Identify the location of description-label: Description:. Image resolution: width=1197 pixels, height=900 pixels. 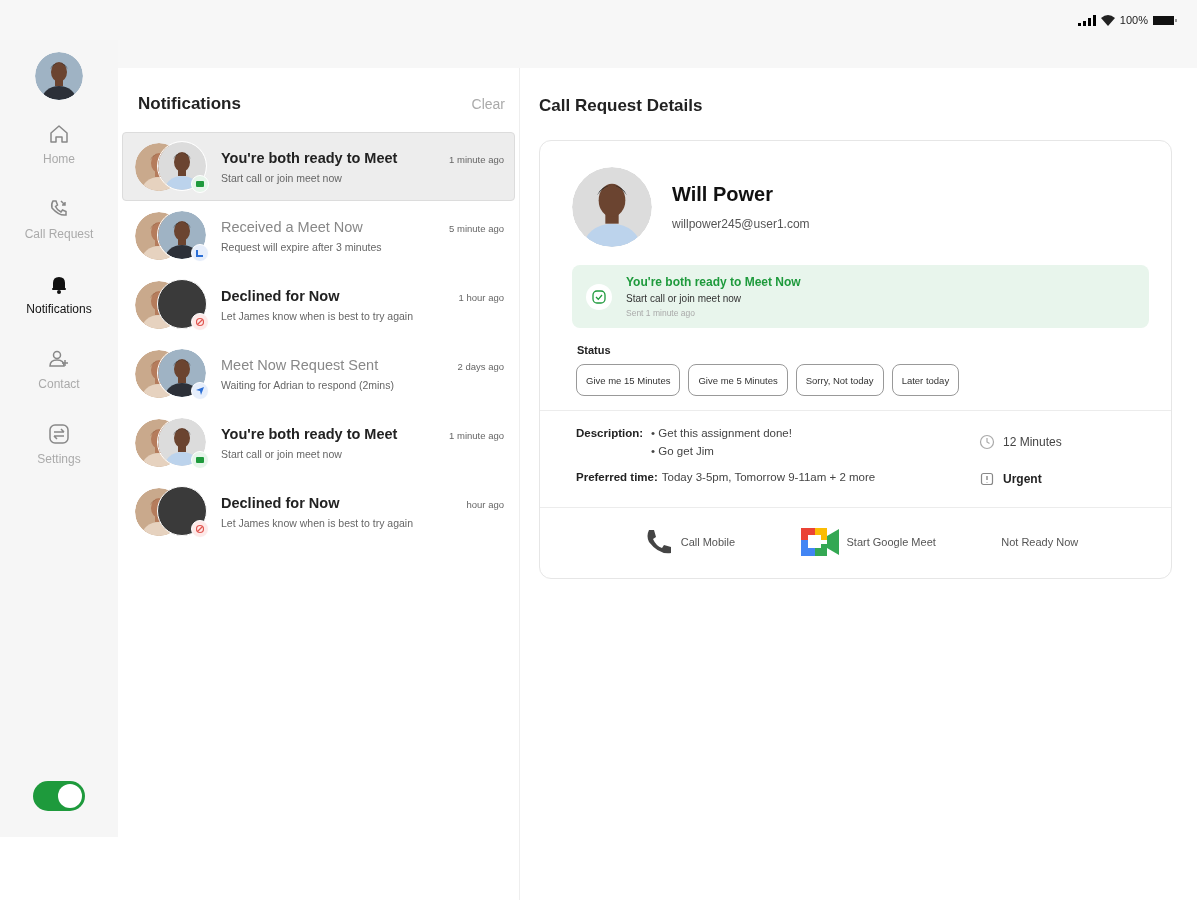
(610, 434).